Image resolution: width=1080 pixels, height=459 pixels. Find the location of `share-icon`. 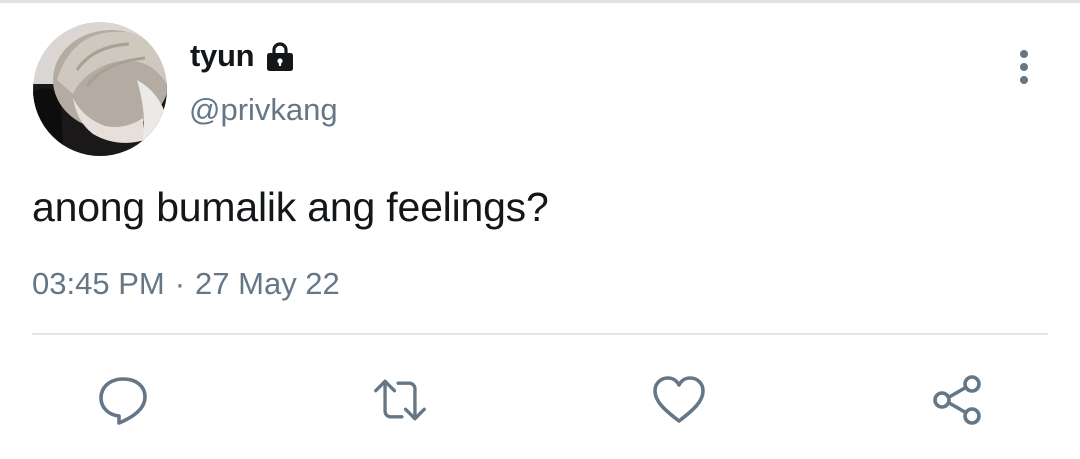

share-icon is located at coordinates (957, 400).